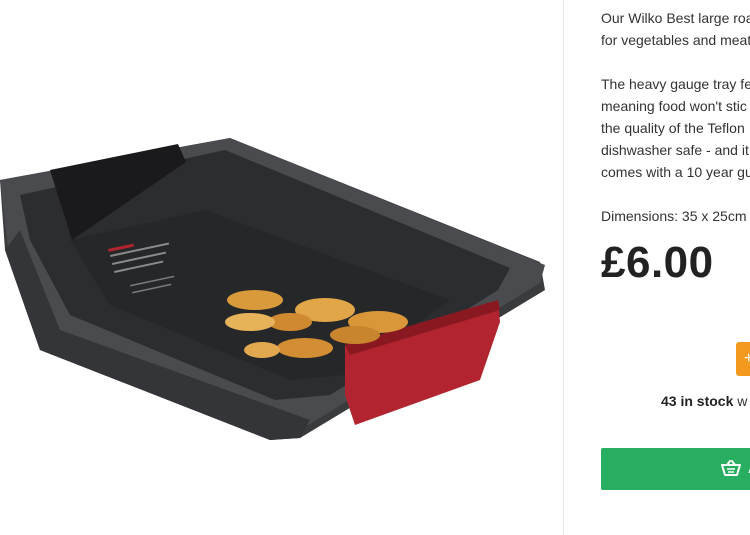 The height and width of the screenshot is (535, 750). I want to click on add-to-basket-button: A, so click(675, 469).